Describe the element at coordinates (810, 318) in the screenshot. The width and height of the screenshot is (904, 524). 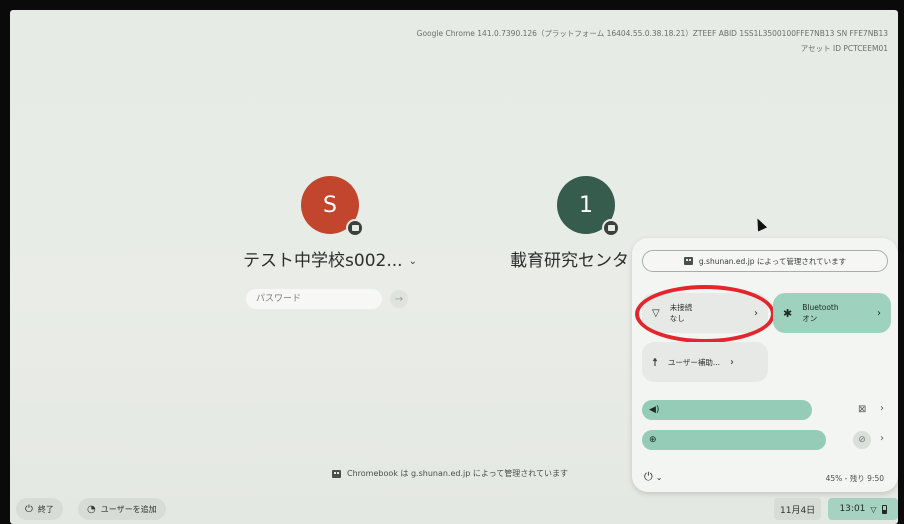
I see `bluetooth-subtitle: オン` at that location.